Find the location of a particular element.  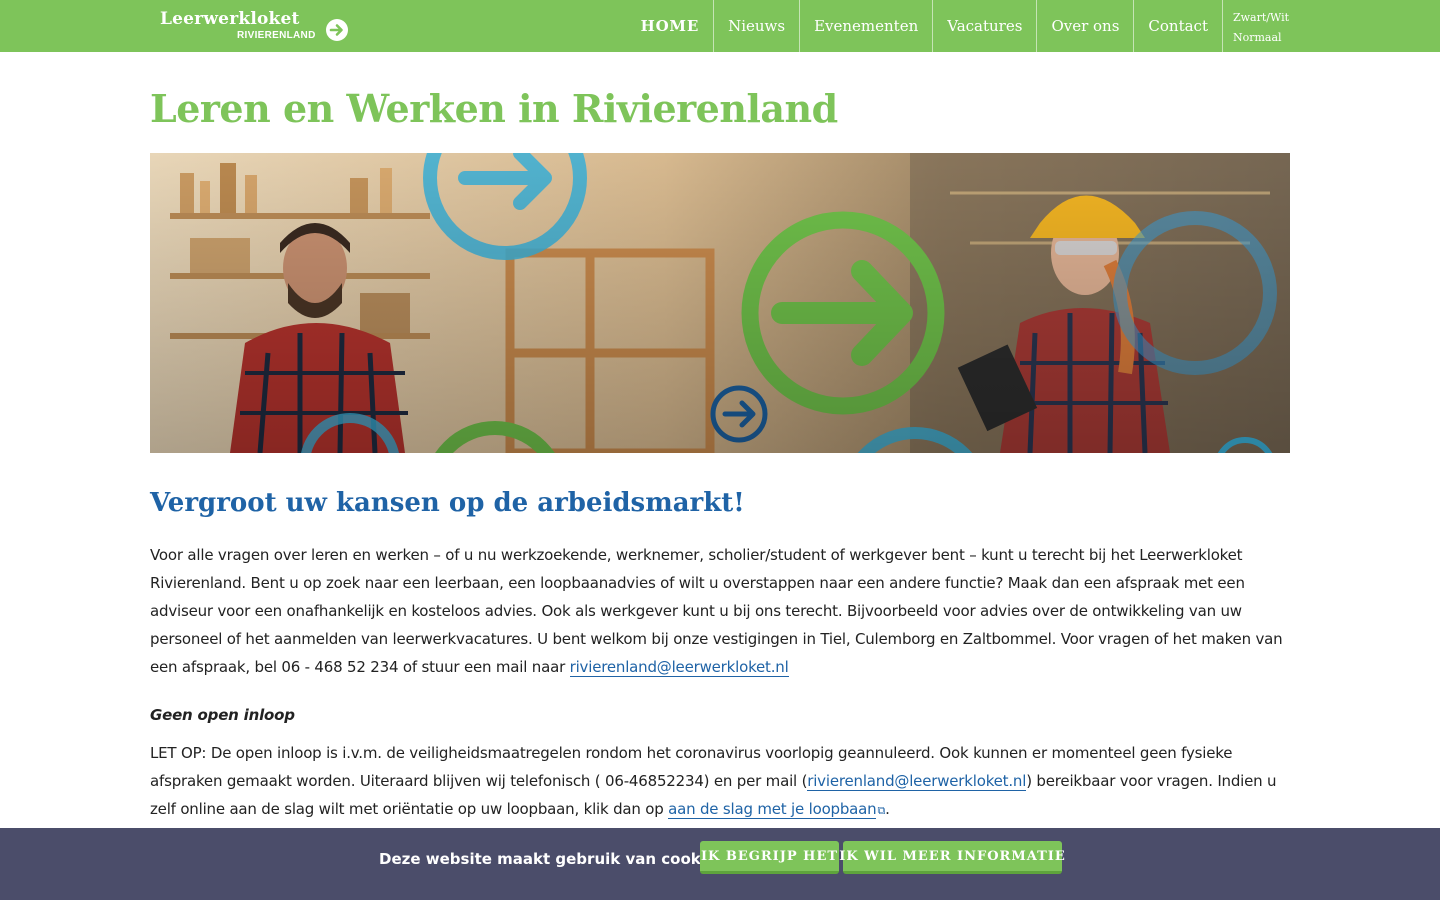

site-logo: Leerwerkloket RIVIERENLAND is located at coordinates (257, 27).